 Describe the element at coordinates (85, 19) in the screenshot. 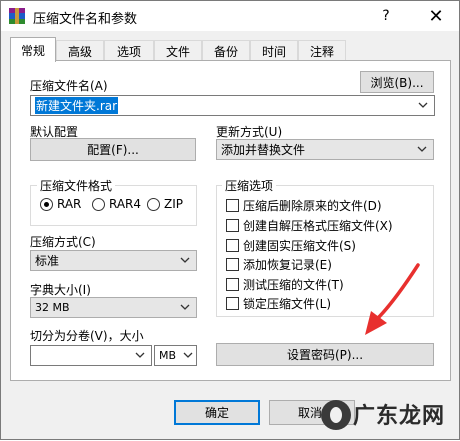

I see `window-title: 压缩文件名和参数` at that location.